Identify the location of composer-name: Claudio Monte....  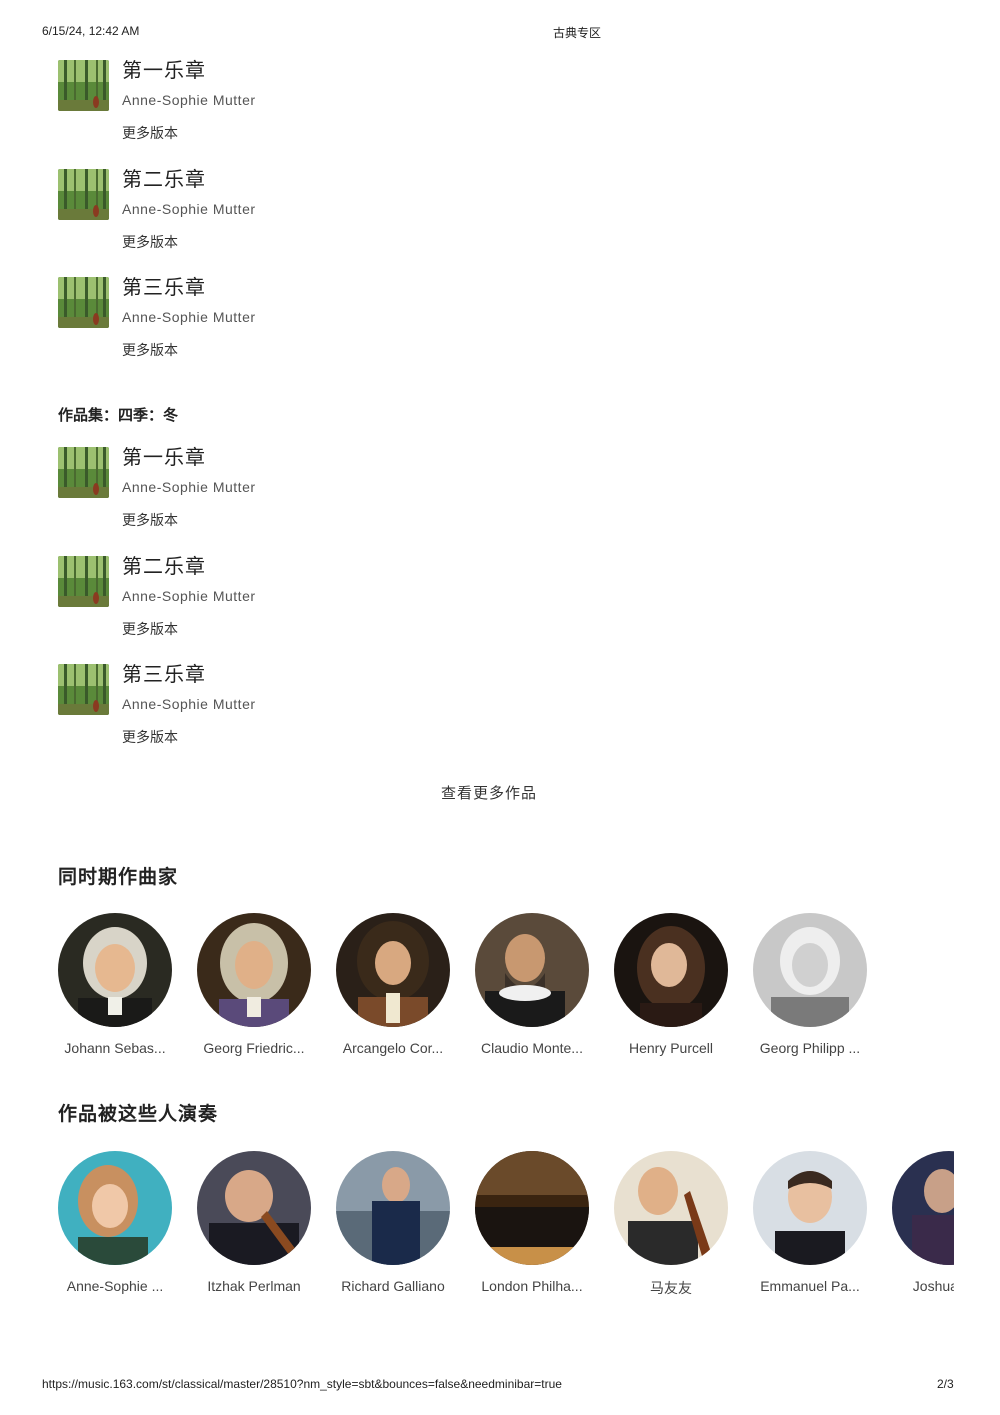
(532, 1048).